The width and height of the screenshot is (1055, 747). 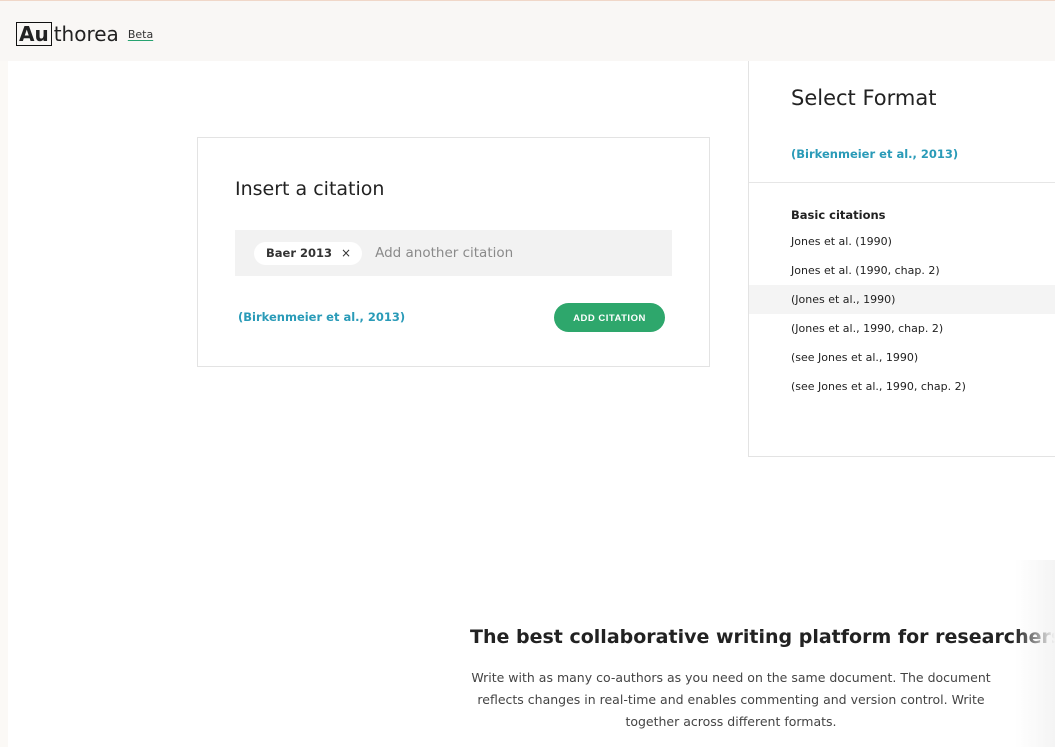 What do you see at coordinates (140, 34) in the screenshot?
I see `beta-link: Beta` at bounding box center [140, 34].